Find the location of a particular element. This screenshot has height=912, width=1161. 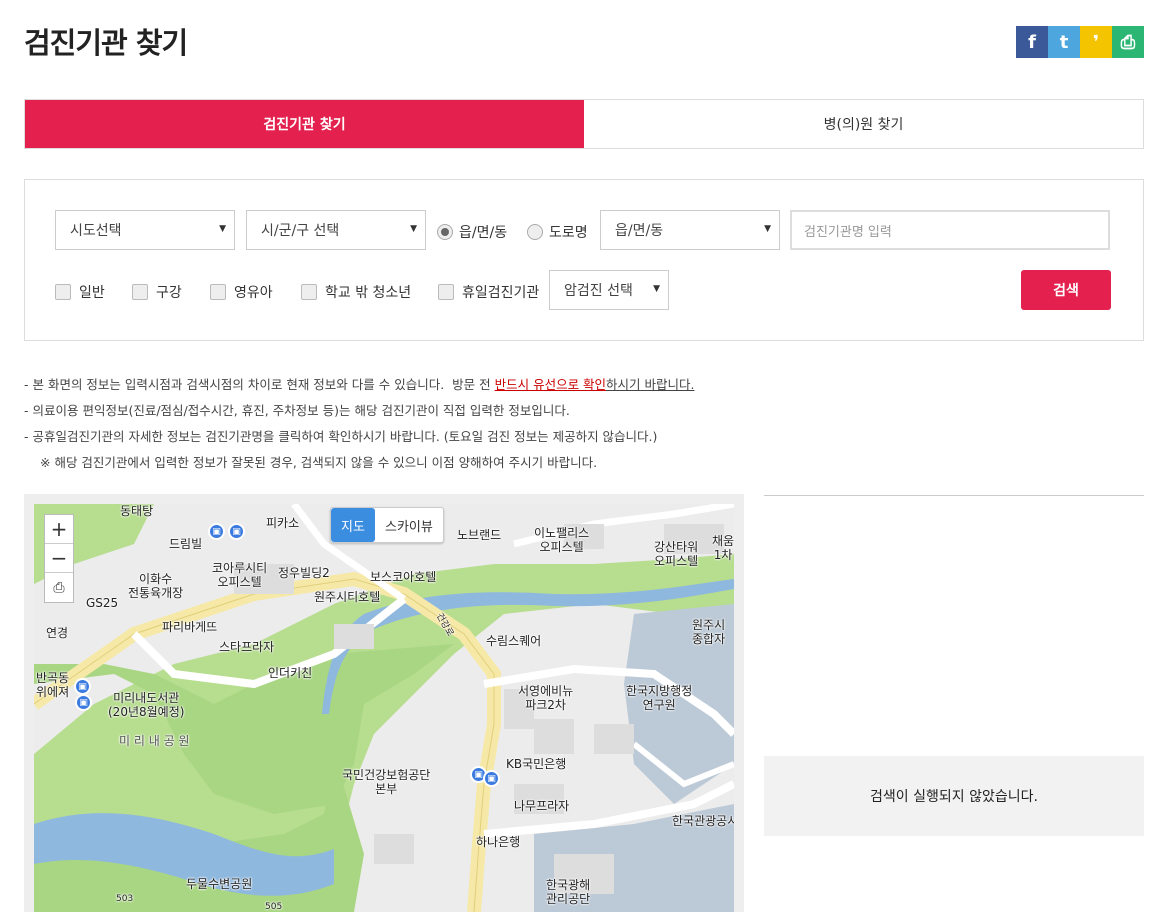

map-label: 이노팰리스 오피스텔 is located at coordinates (562, 540).